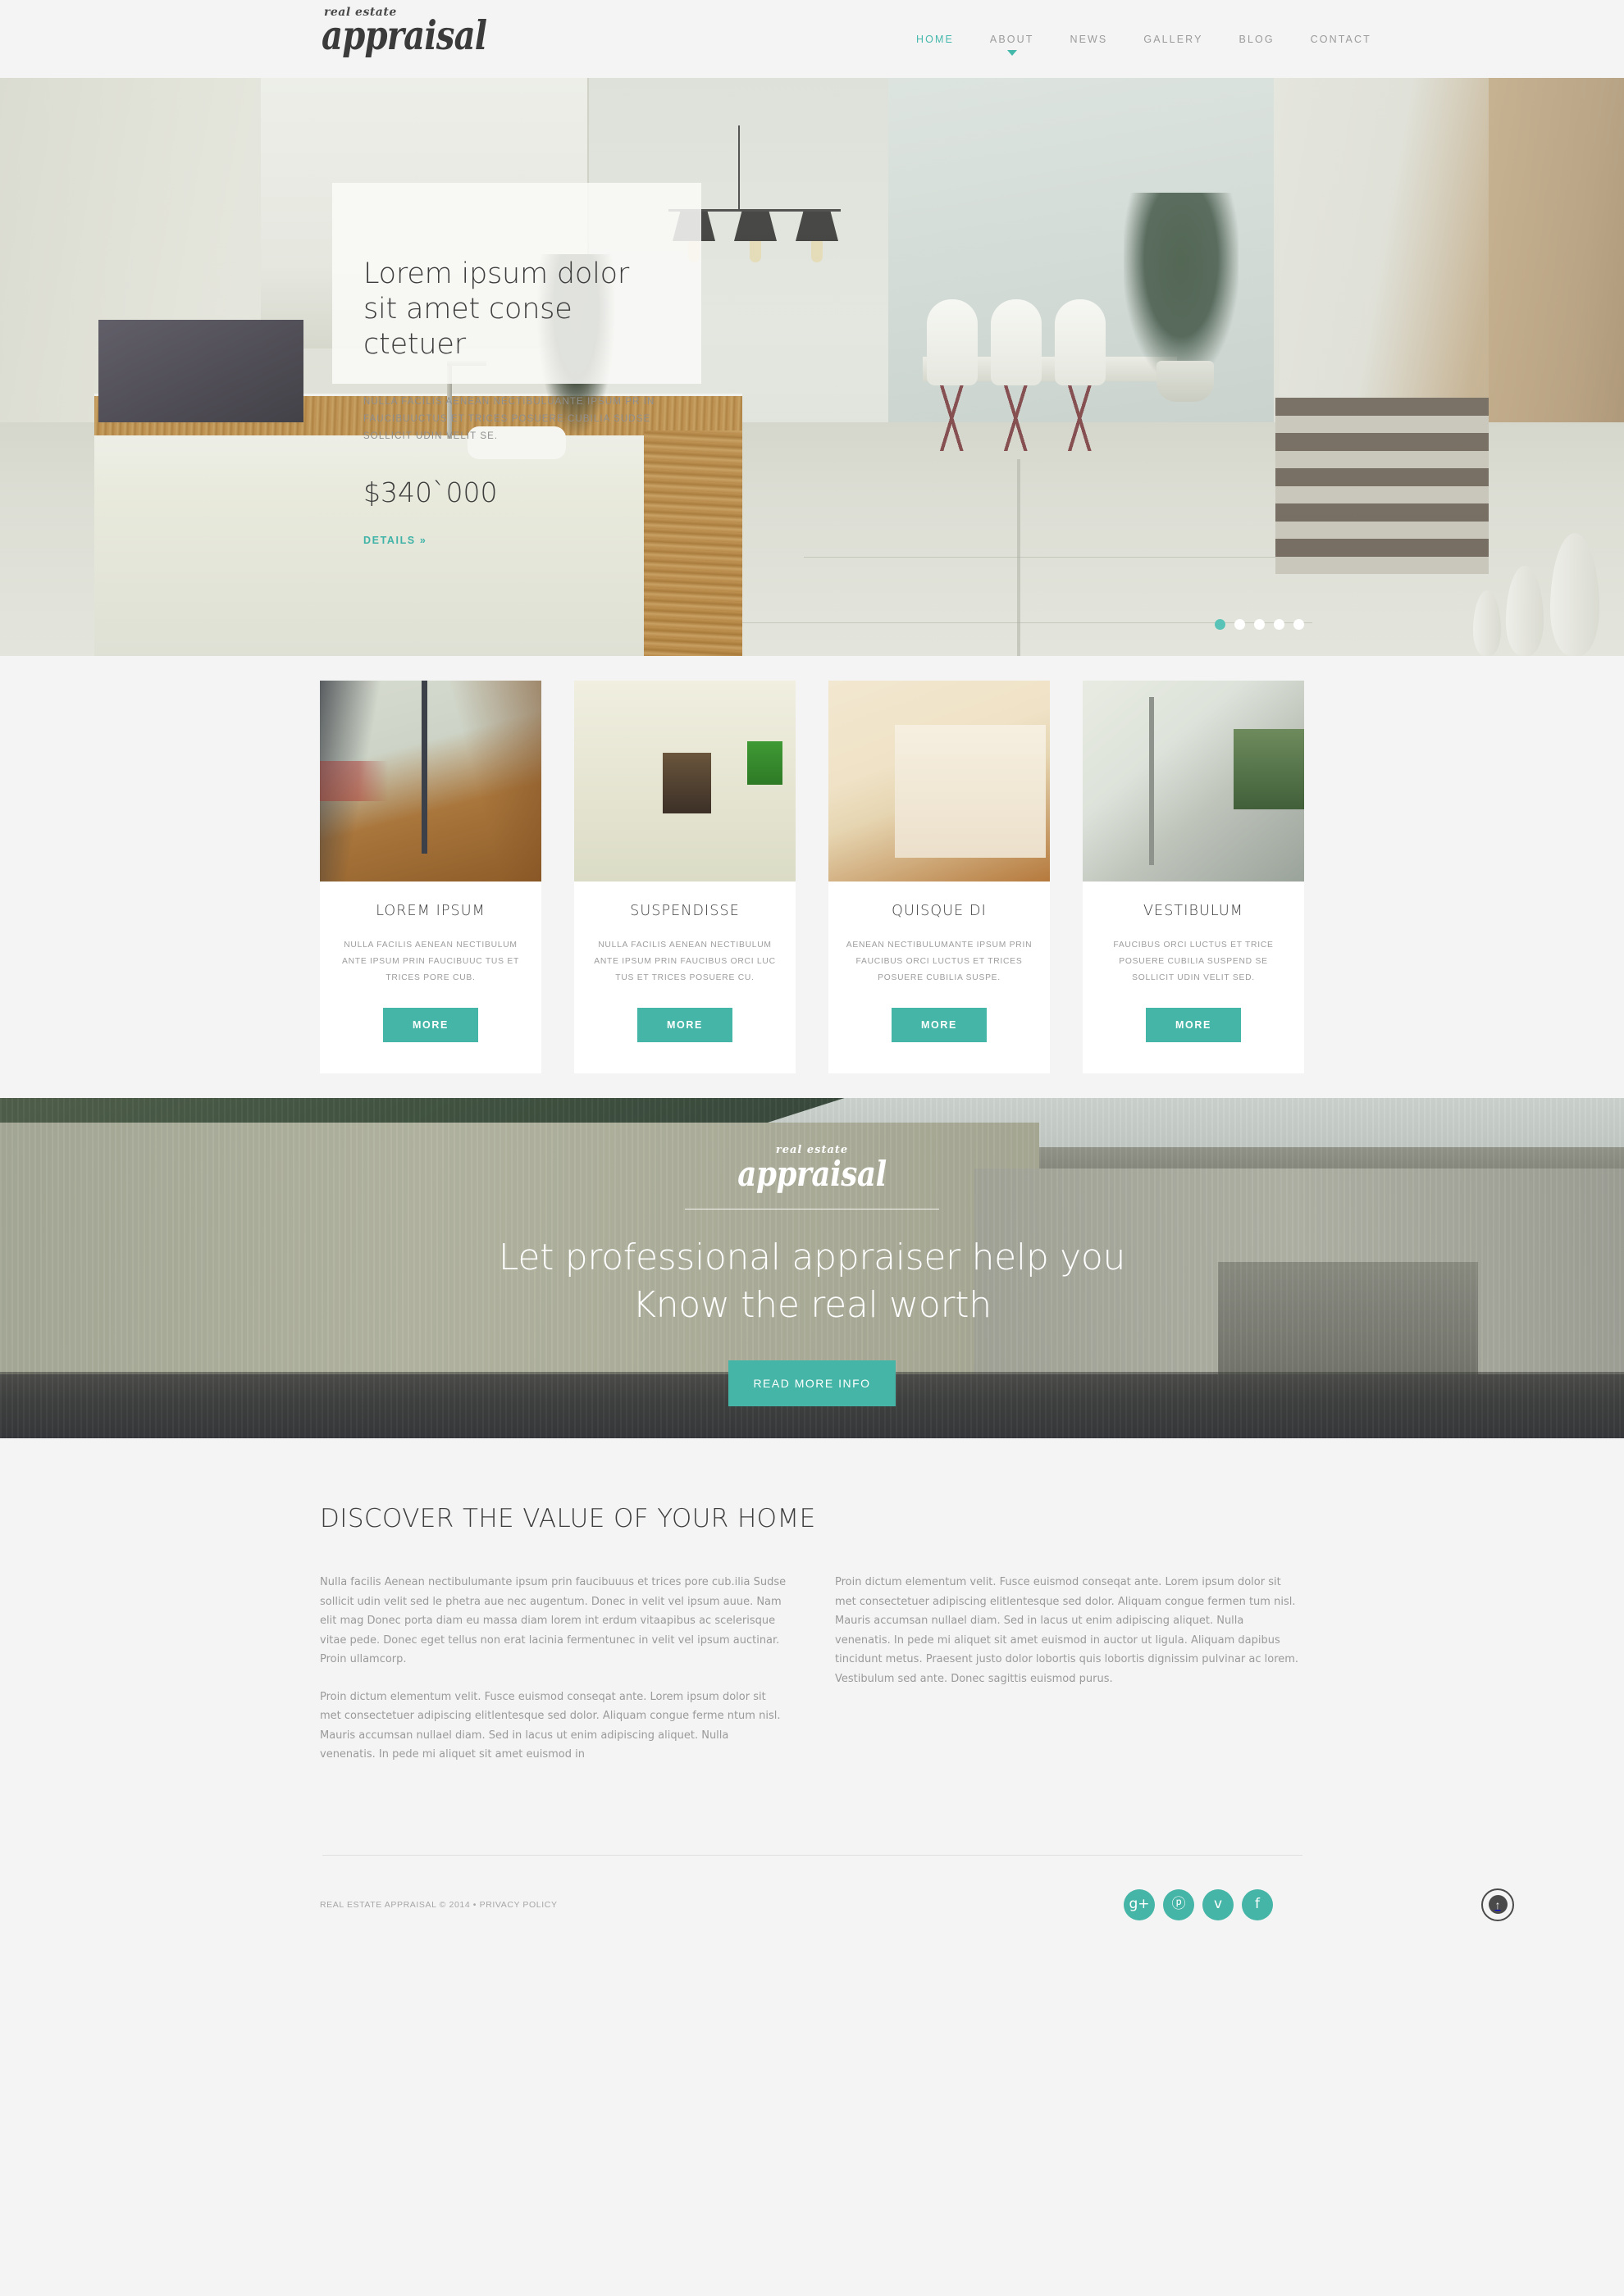  I want to click on google-plus-icon: g+, so click(1139, 1904).